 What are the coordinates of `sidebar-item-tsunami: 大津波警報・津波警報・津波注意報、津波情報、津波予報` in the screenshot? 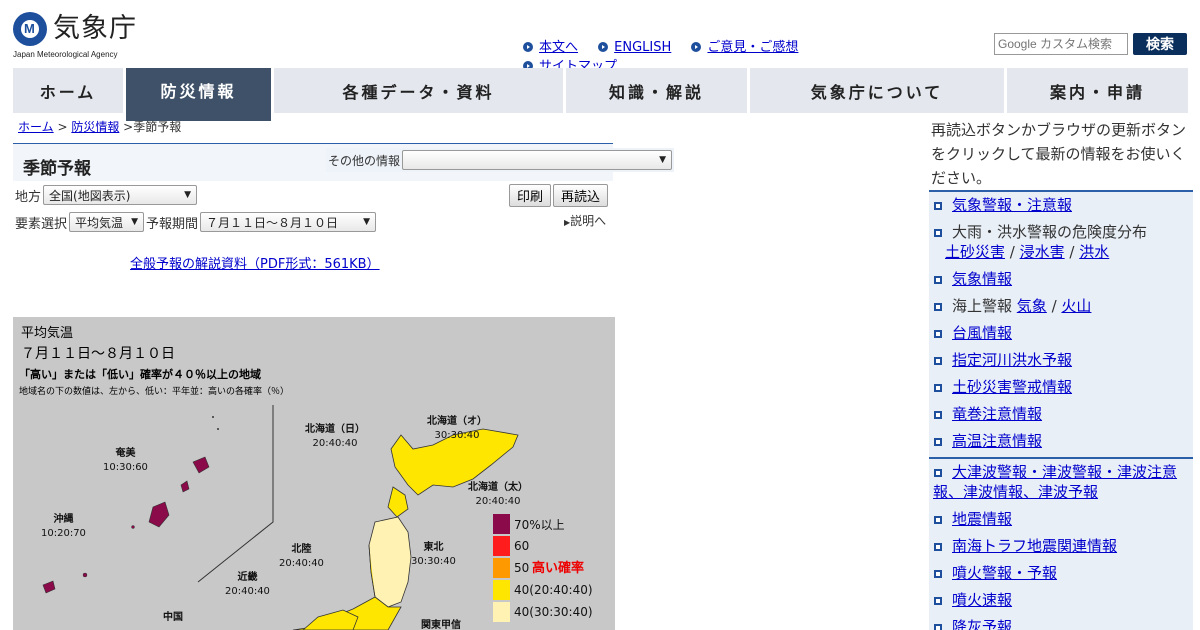 It's located at (1061, 482).